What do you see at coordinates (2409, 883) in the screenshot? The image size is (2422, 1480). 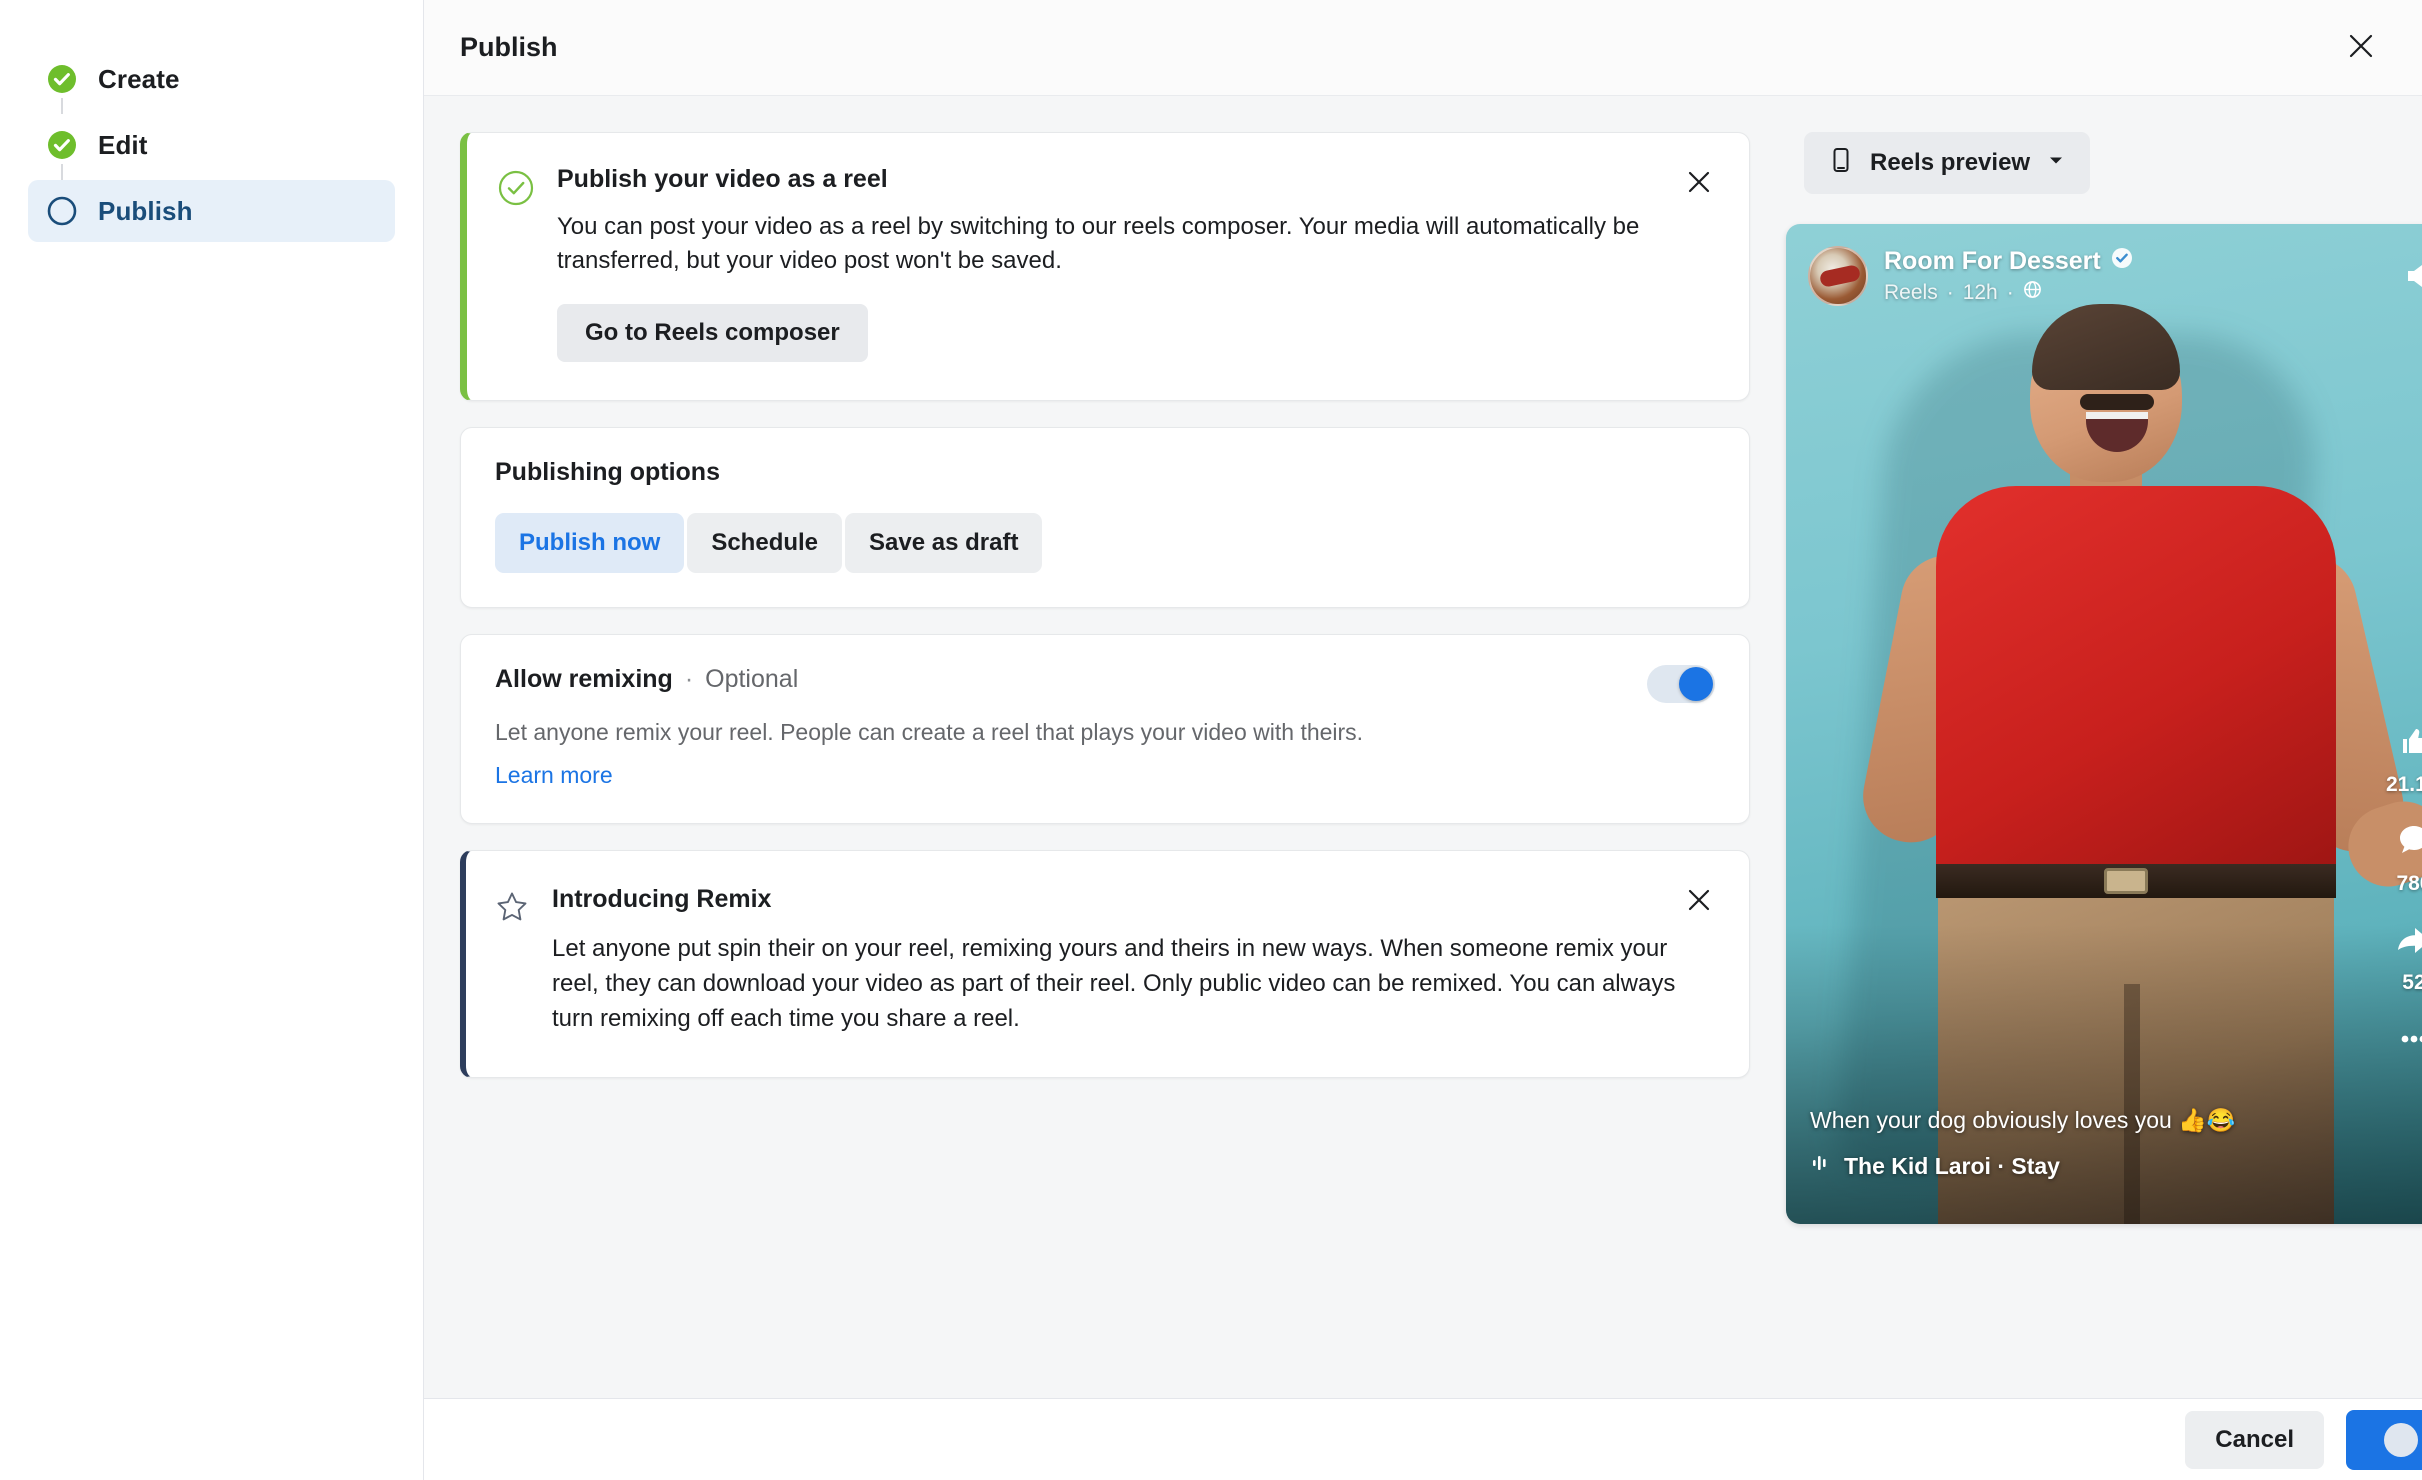 I see `reel-comment-count: 780` at bounding box center [2409, 883].